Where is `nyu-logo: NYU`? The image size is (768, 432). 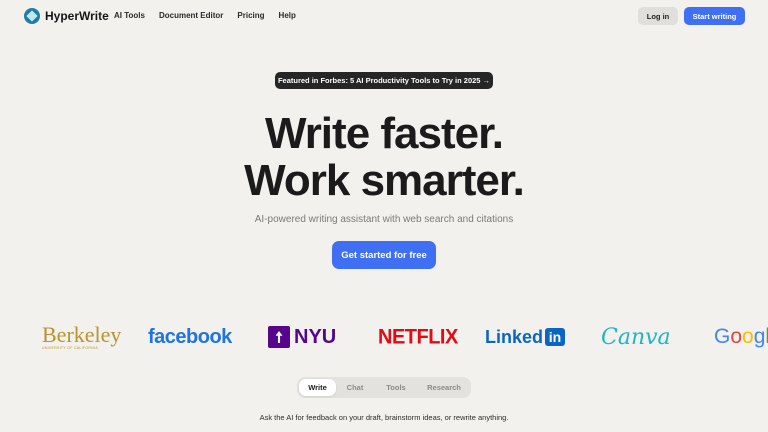 nyu-logo: NYU is located at coordinates (302, 337).